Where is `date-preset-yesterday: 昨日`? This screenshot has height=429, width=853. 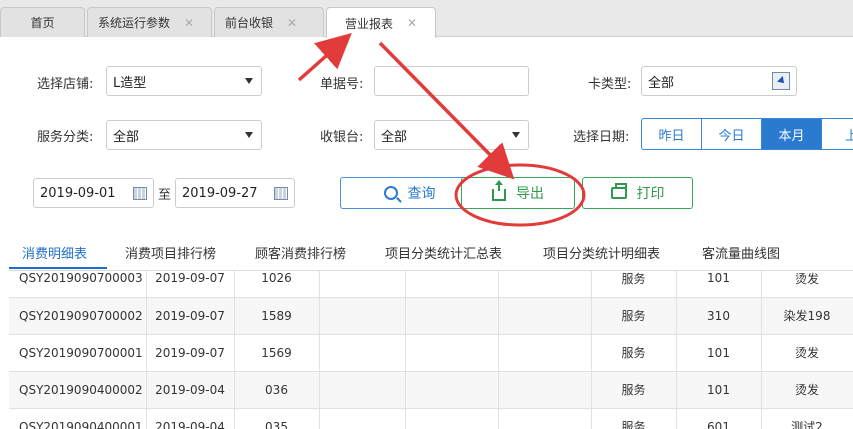
date-preset-yesterday: 昨日 is located at coordinates (672, 134).